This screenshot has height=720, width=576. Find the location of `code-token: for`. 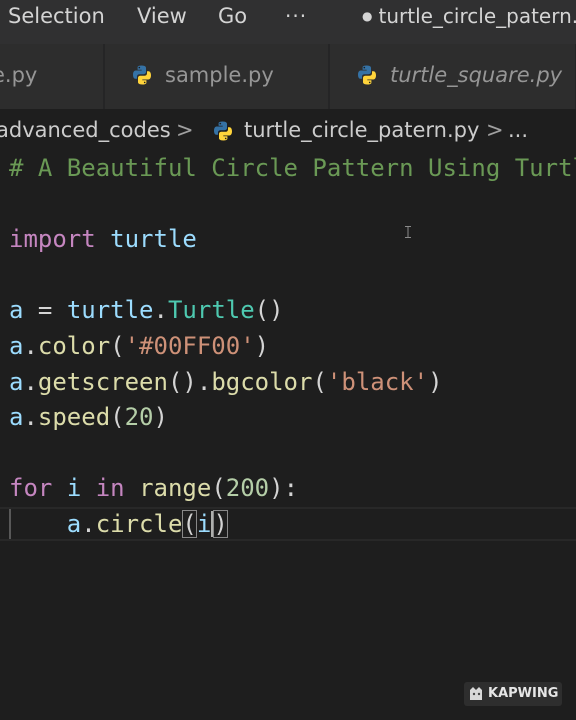

code-token: for is located at coordinates (31, 488).